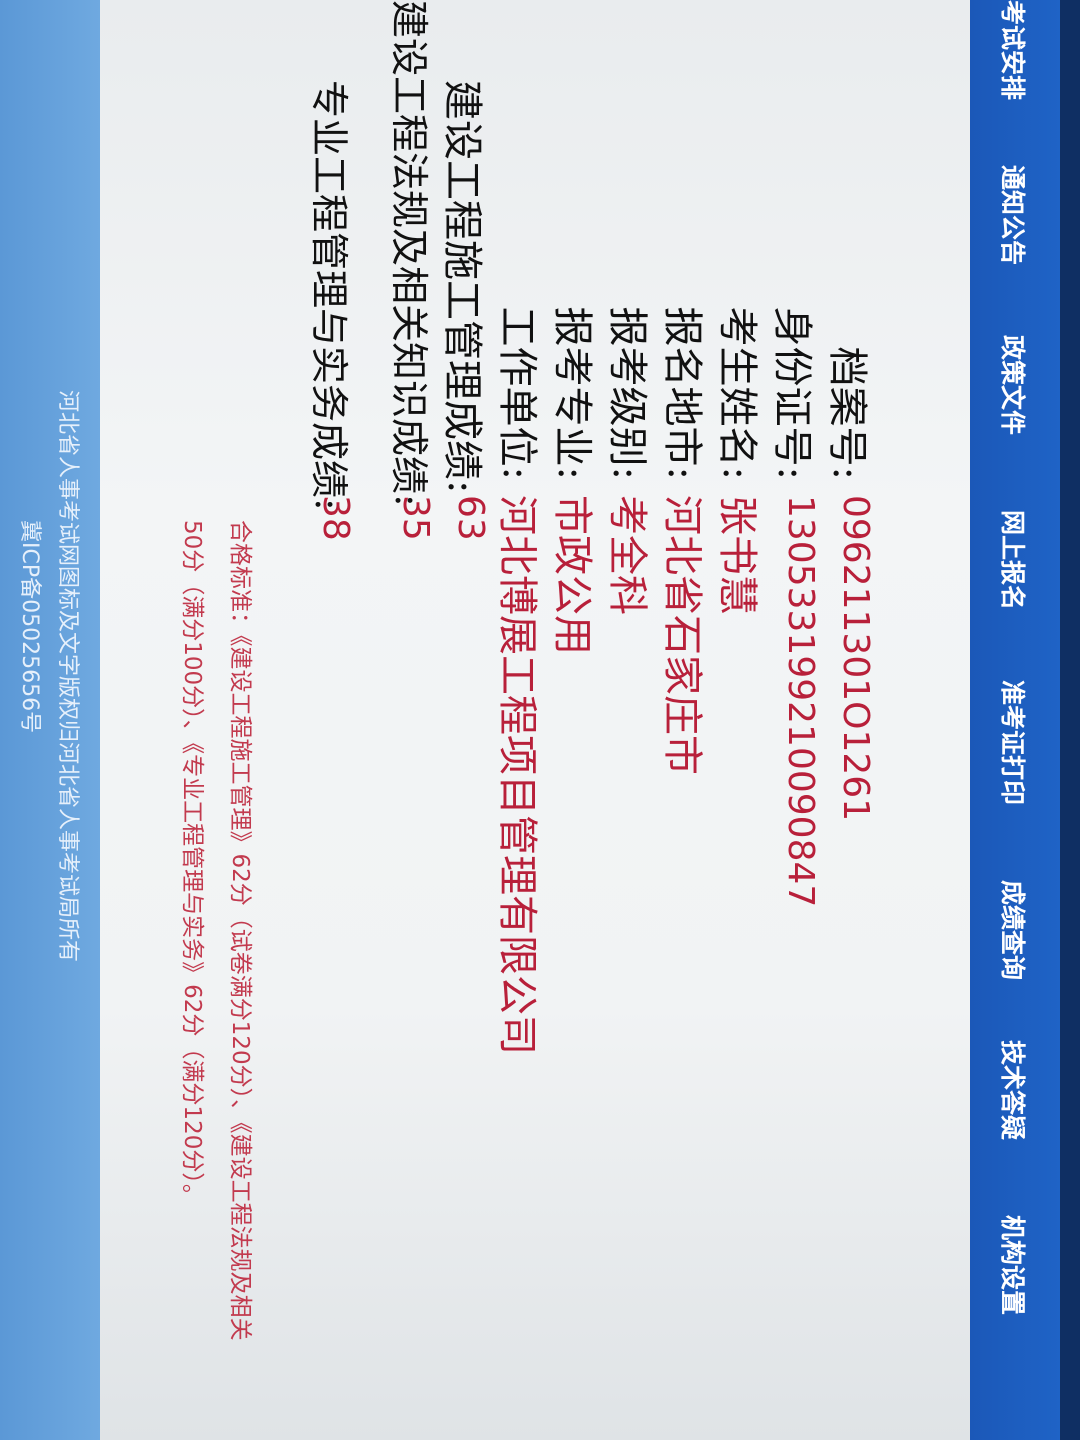 The width and height of the screenshot is (1080, 1440). What do you see at coordinates (737, 555) in the screenshot?
I see `candidate-name-value: 张书慧` at bounding box center [737, 555].